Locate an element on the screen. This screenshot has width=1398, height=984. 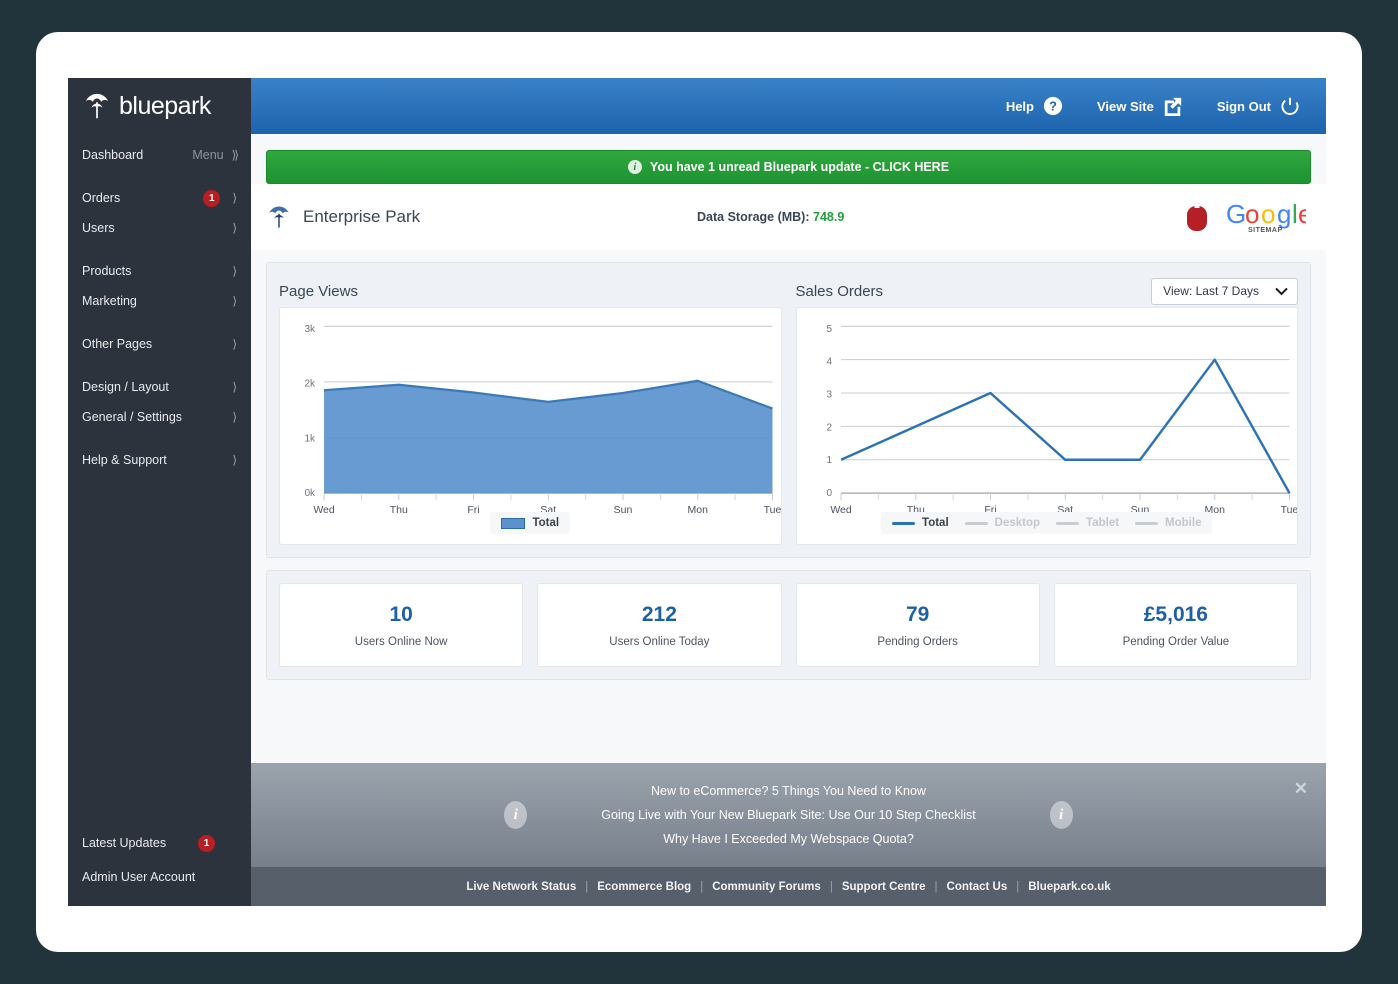
sidebar-item-help-support: Help & Support ⟩ is located at coordinates (159, 460).